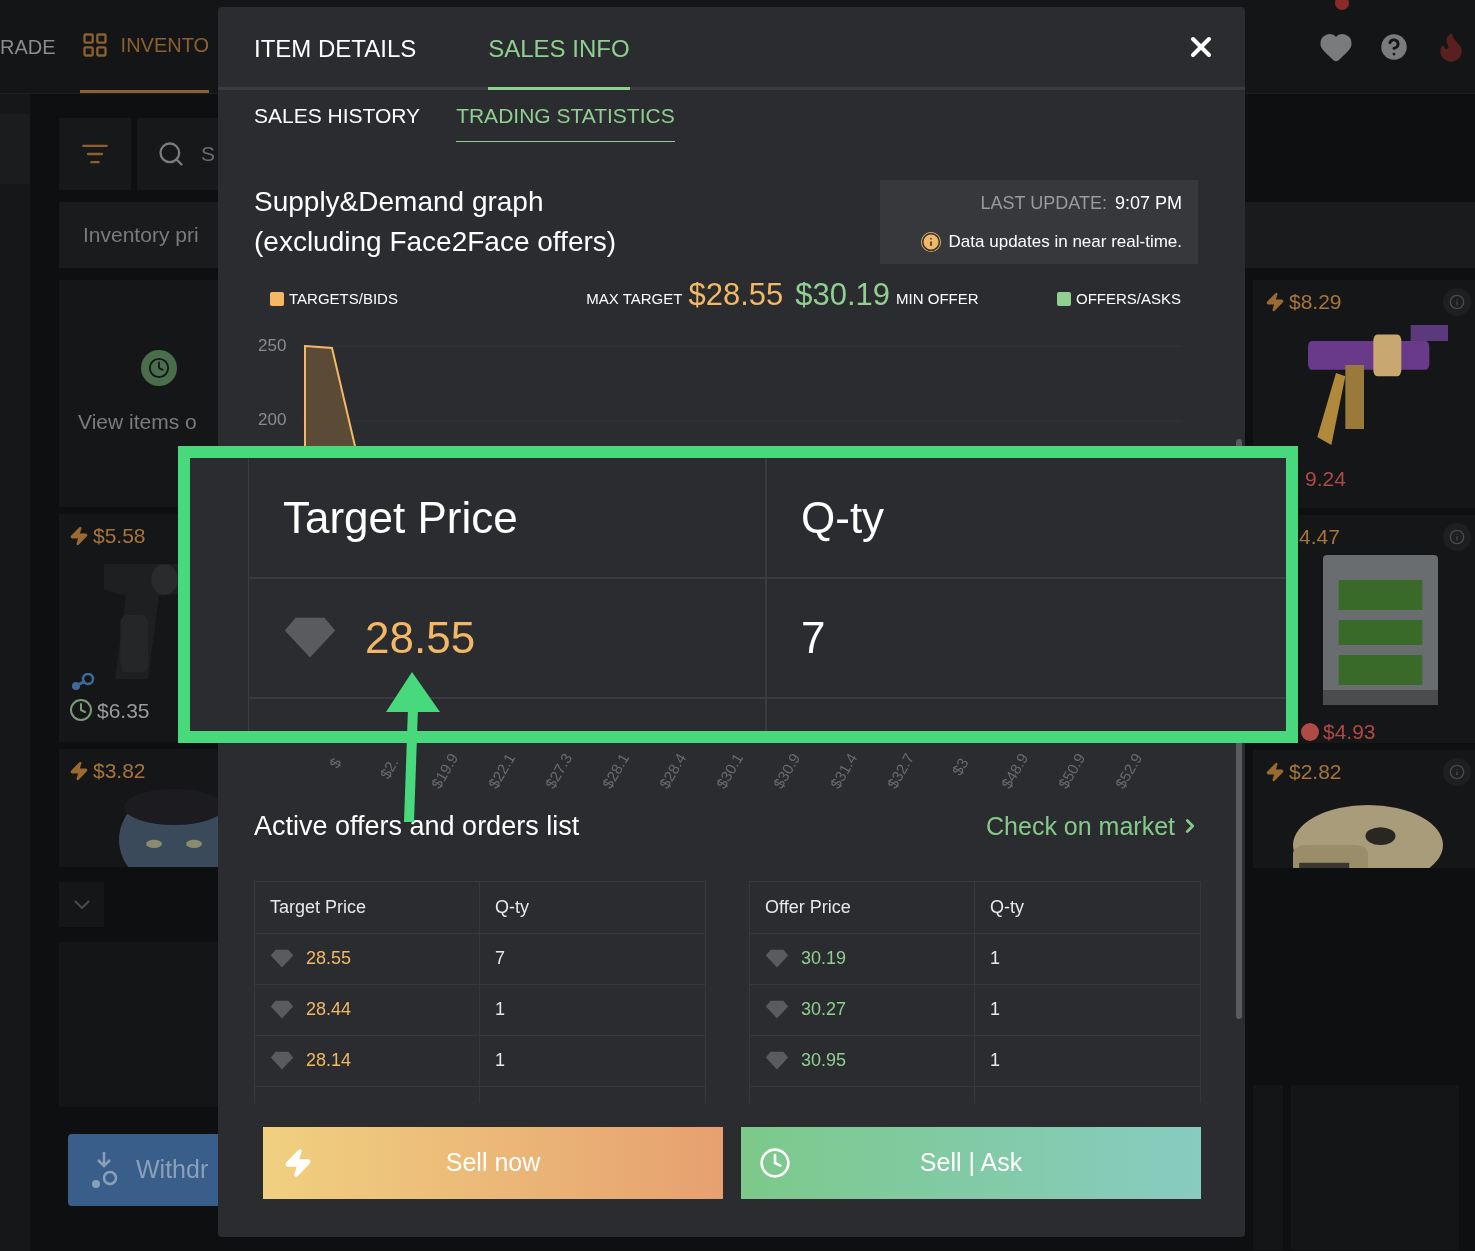 The width and height of the screenshot is (1475, 1251). I want to click on dialog-tab: ITEM DETAILS, so click(335, 50).